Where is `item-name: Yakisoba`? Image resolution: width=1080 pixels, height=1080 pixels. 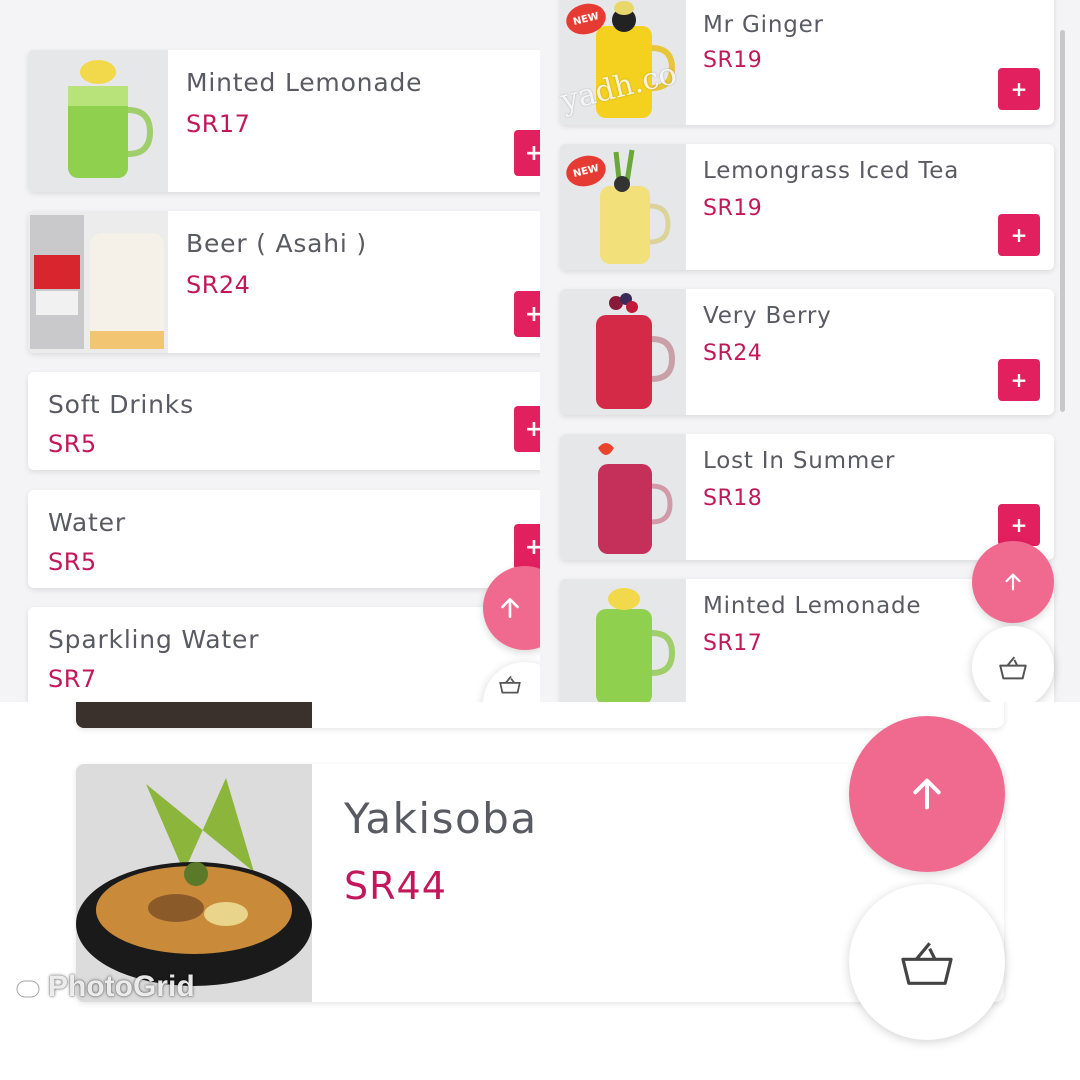 item-name: Yakisoba is located at coordinates (441, 818).